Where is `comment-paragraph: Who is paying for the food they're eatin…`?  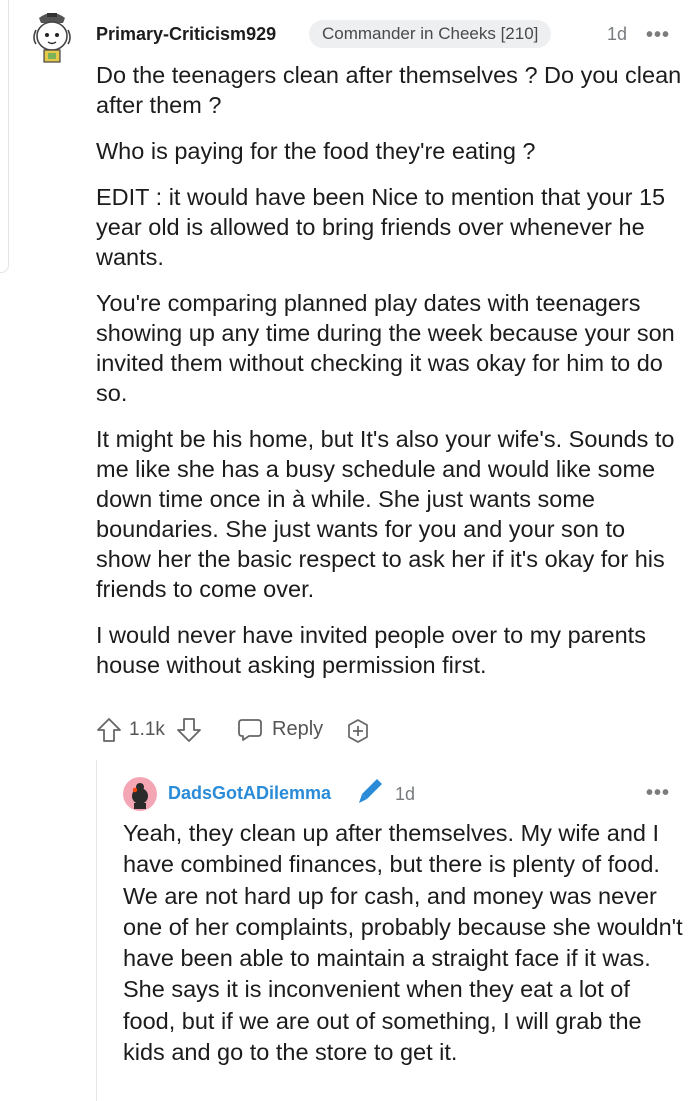
comment-paragraph: Who is paying for the food they're eatin… is located at coordinates (316, 151).